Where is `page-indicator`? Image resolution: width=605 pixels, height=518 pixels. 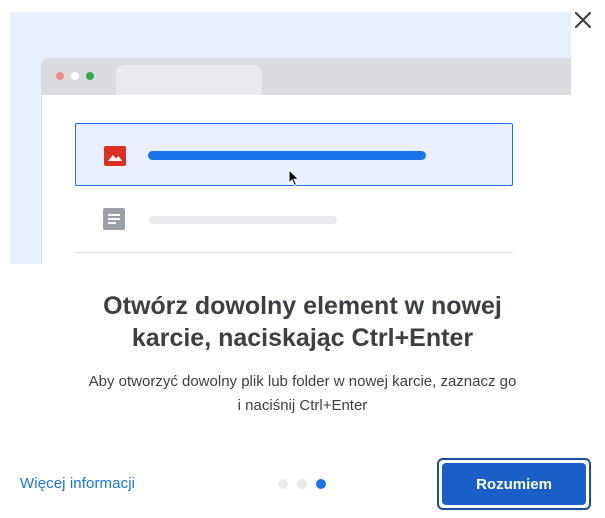 page-indicator is located at coordinates (302, 484).